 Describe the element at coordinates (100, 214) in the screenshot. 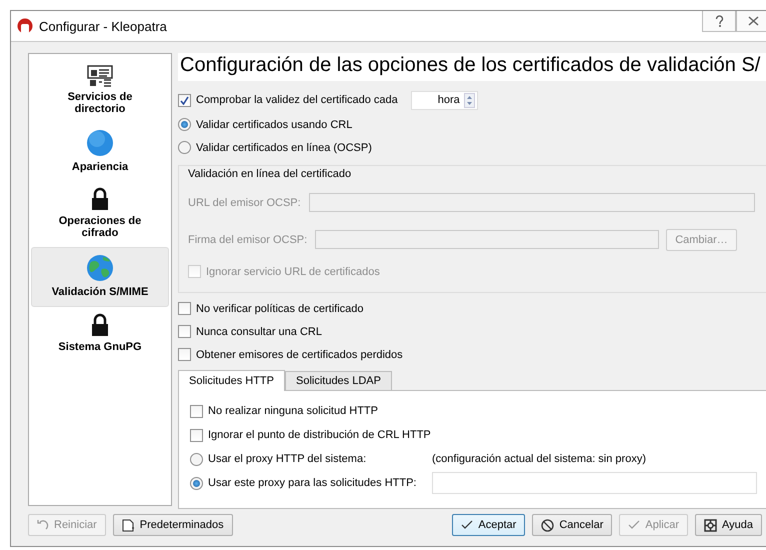

I see `sidebar-item: Operaciones de cifrado` at that location.